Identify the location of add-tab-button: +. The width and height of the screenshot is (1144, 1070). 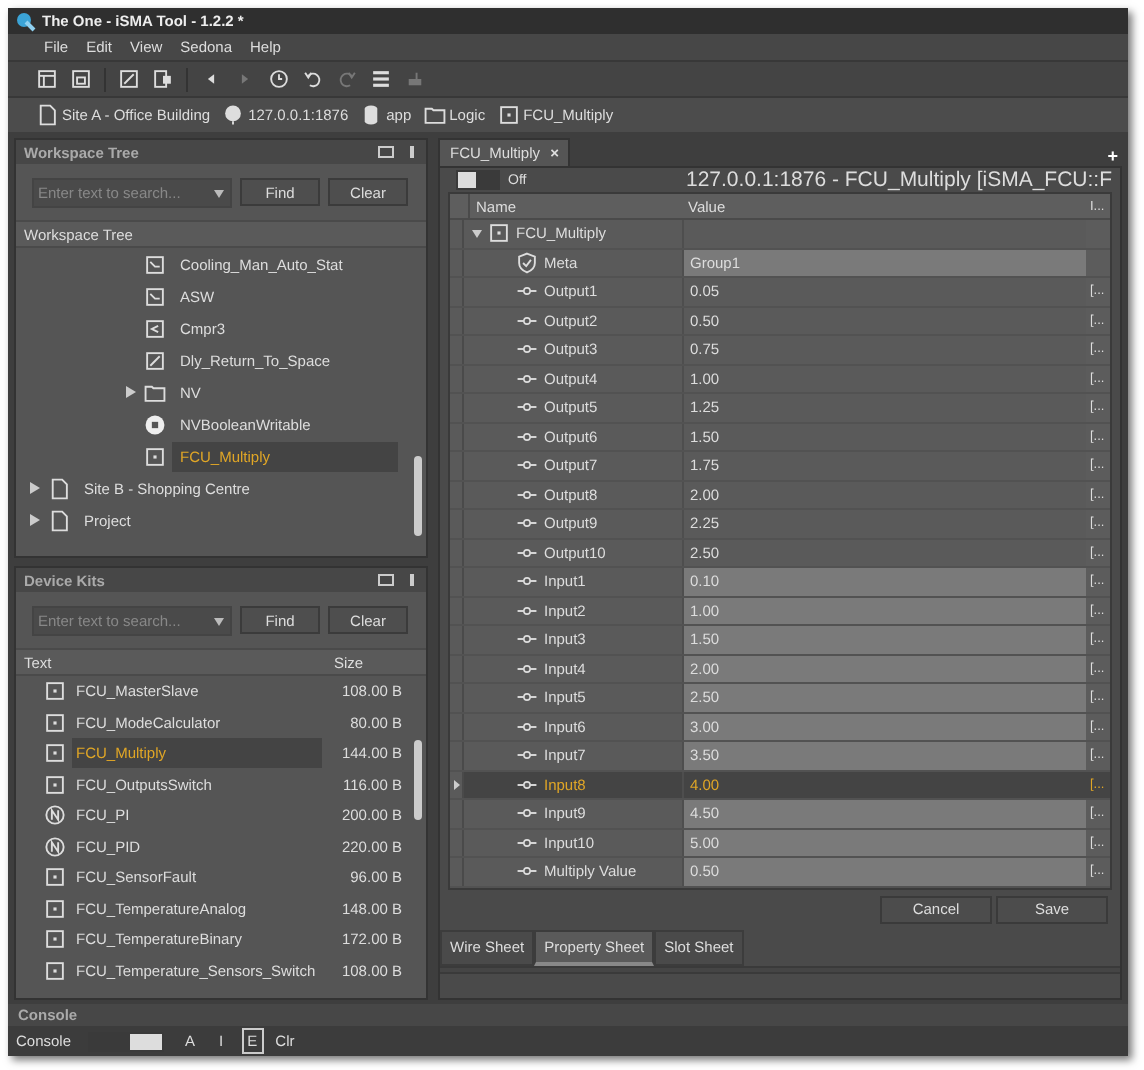
(1114, 156).